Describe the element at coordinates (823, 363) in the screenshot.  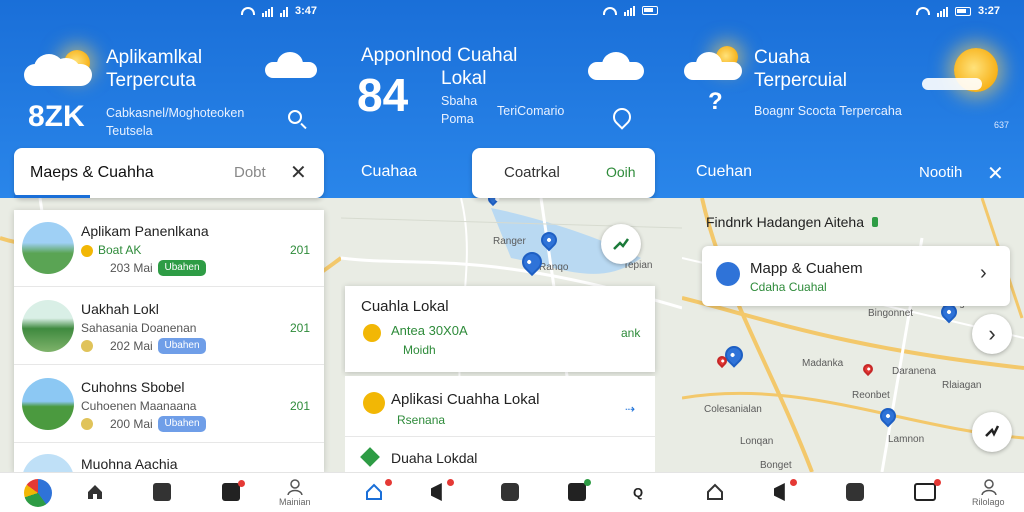
I see `map-label: Madanka` at that location.